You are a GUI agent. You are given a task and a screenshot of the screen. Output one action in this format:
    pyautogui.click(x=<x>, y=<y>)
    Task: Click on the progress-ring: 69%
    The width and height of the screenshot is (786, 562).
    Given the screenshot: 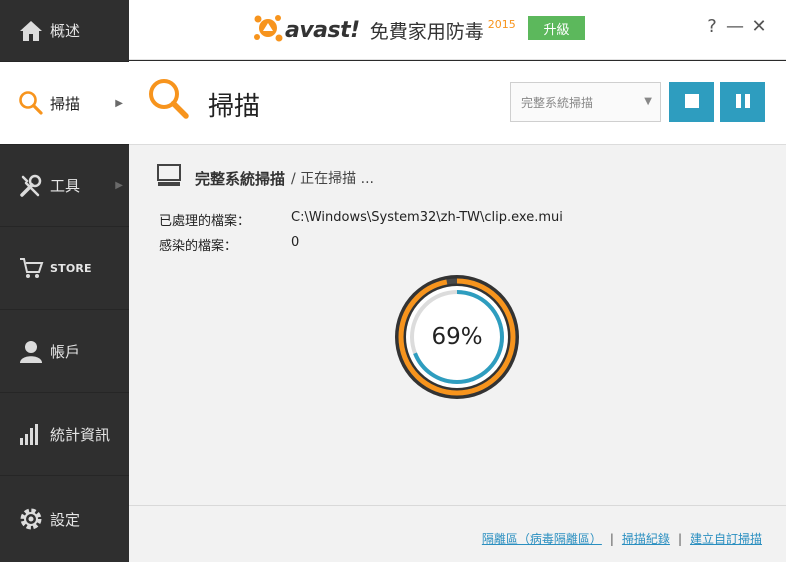 What is the action you would take?
    pyautogui.click(x=457, y=337)
    